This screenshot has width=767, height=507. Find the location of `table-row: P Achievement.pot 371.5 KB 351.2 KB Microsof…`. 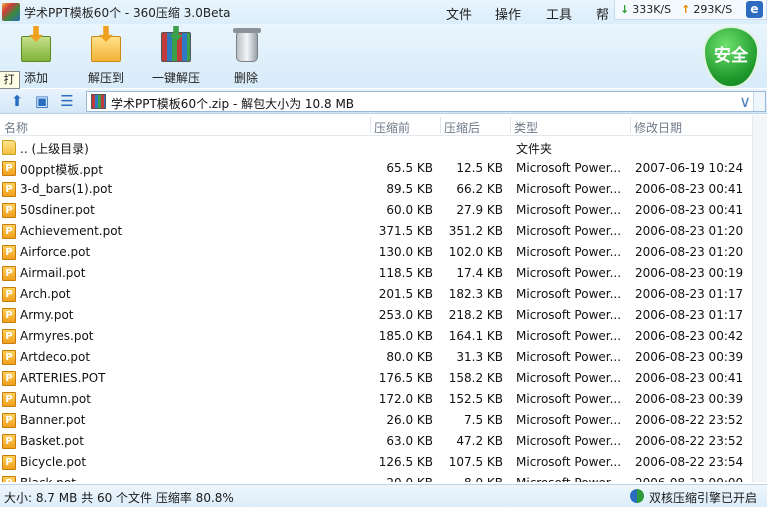

table-row: P Achievement.pot 371.5 KB 351.2 KB Microsof… is located at coordinates (376, 231).